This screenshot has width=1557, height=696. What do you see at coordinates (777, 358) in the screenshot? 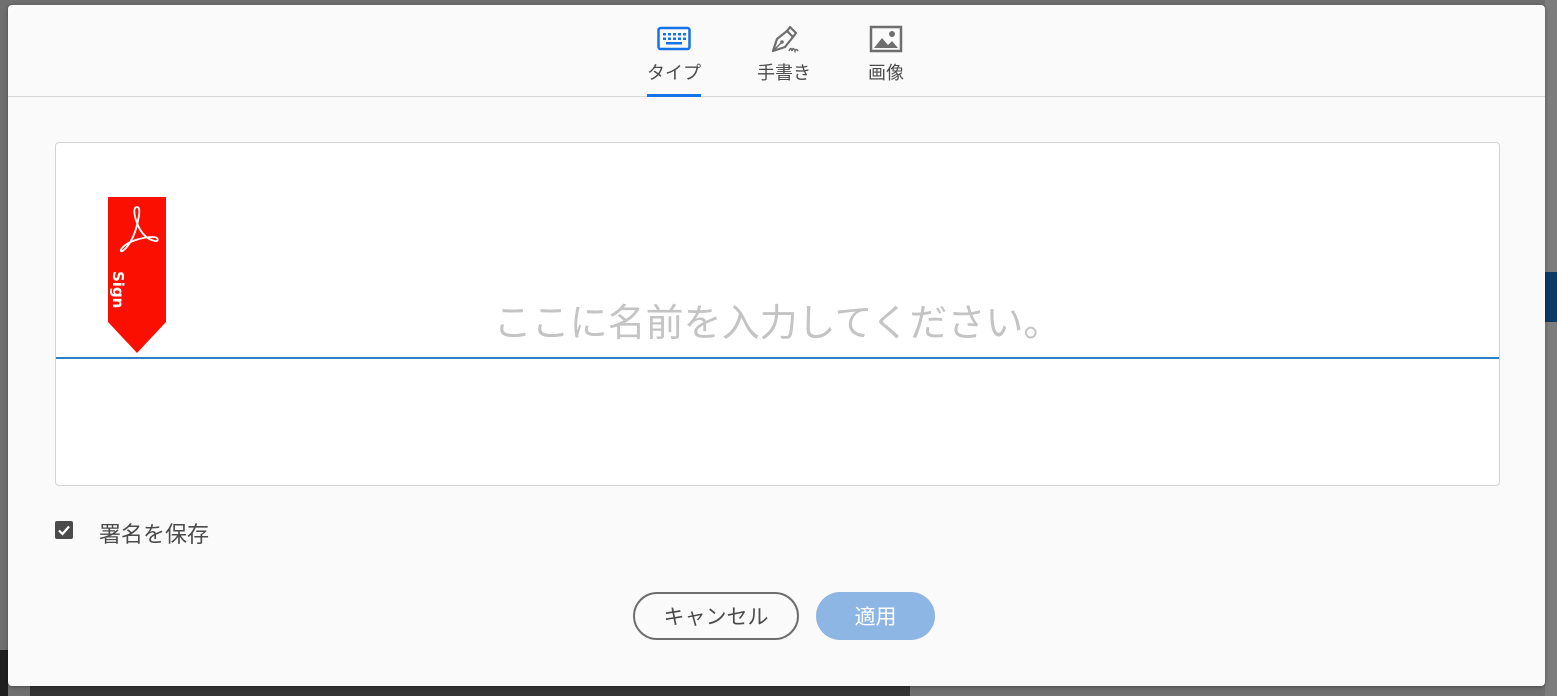
I see `signature-baseline` at bounding box center [777, 358].